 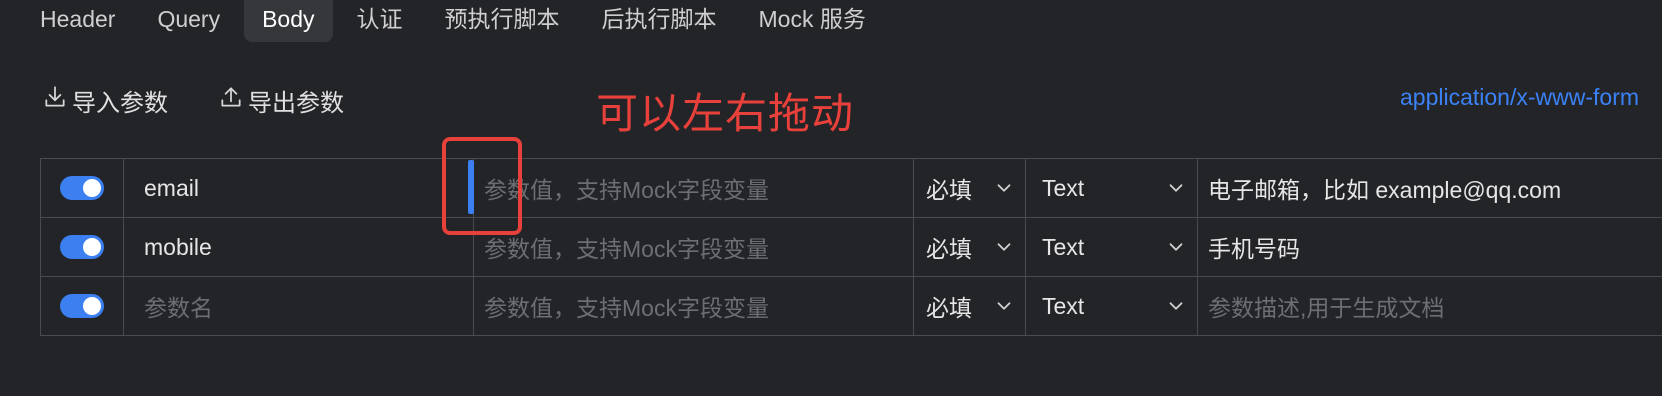 I want to click on param-name-input: email, so click(x=299, y=188).